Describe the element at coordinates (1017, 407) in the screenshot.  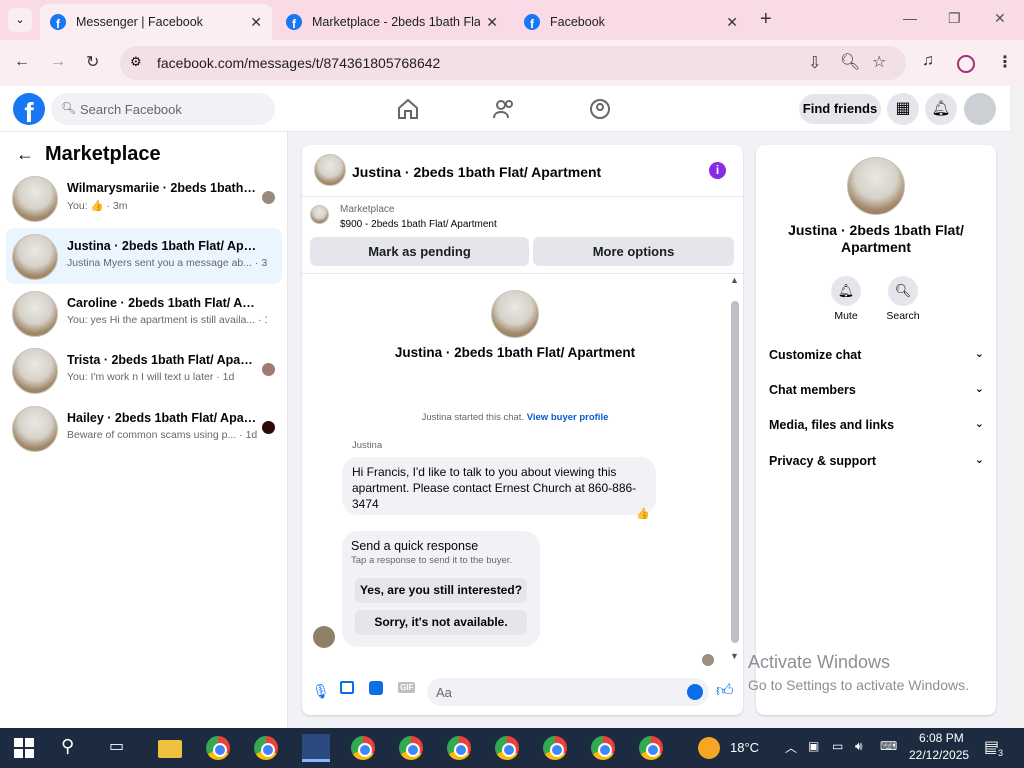
I see `page-scrollbar` at that location.